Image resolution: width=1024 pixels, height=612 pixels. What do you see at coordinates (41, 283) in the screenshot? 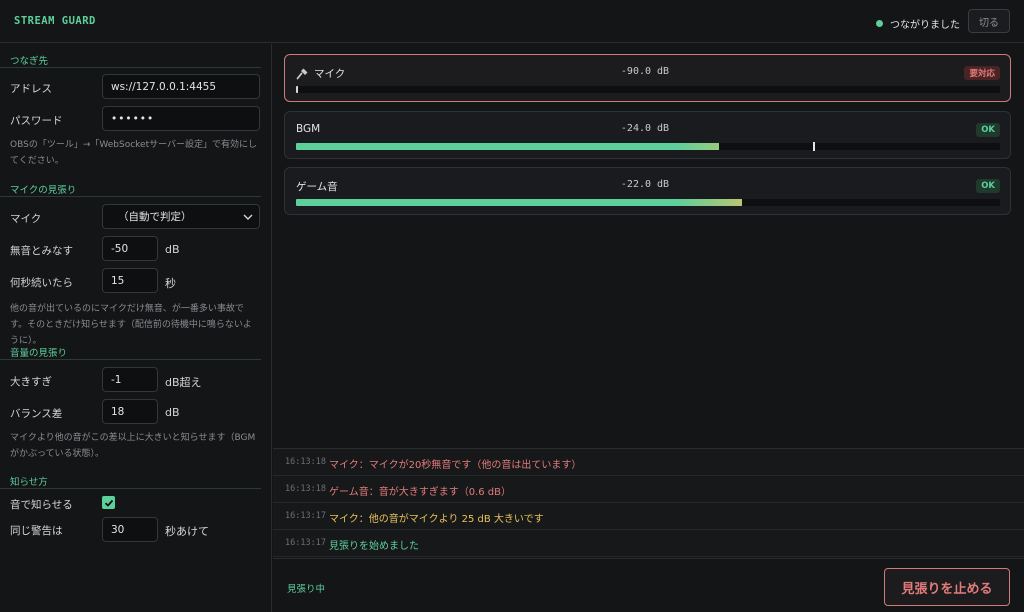
I see `duration-label: 何秒続いたら` at bounding box center [41, 283].